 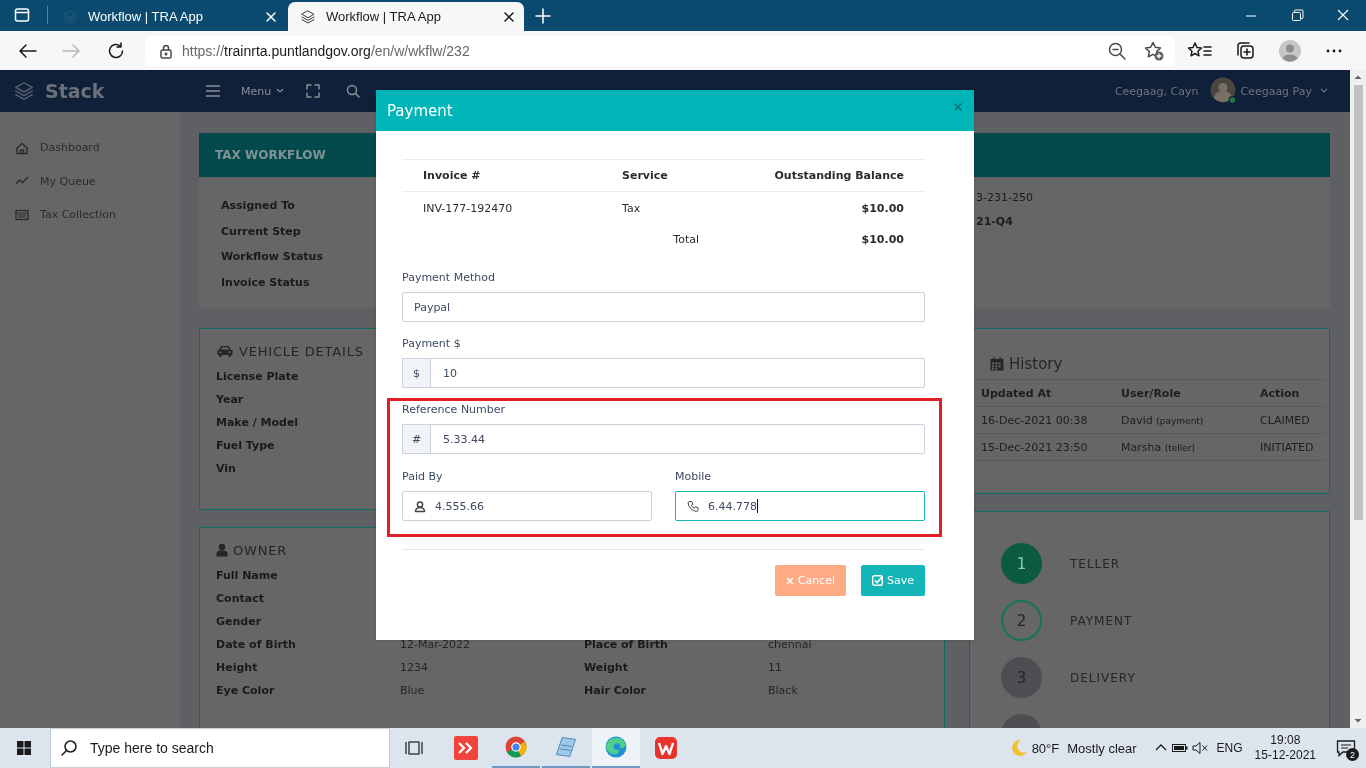 I want to click on notification-count: 2, so click(x=1352, y=754).